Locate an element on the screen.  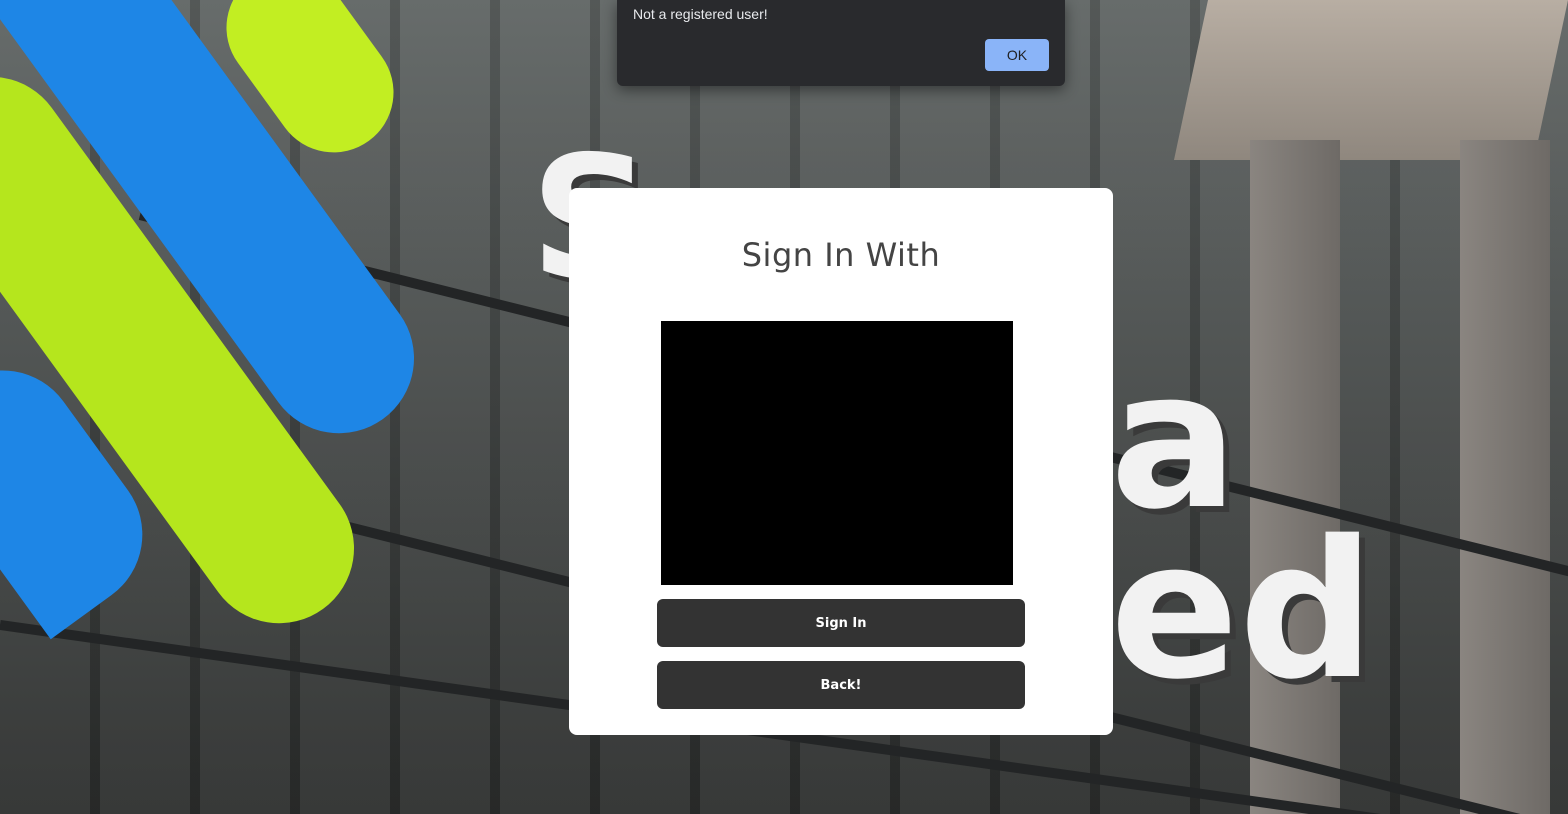
sign-letter: ed is located at coordinates (1242, 610).